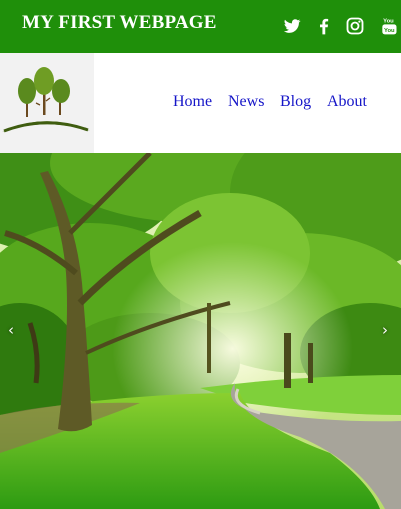 The width and height of the screenshot is (401, 509). Describe the element at coordinates (295, 102) in the screenshot. I see `nav-blog: Blog` at that location.